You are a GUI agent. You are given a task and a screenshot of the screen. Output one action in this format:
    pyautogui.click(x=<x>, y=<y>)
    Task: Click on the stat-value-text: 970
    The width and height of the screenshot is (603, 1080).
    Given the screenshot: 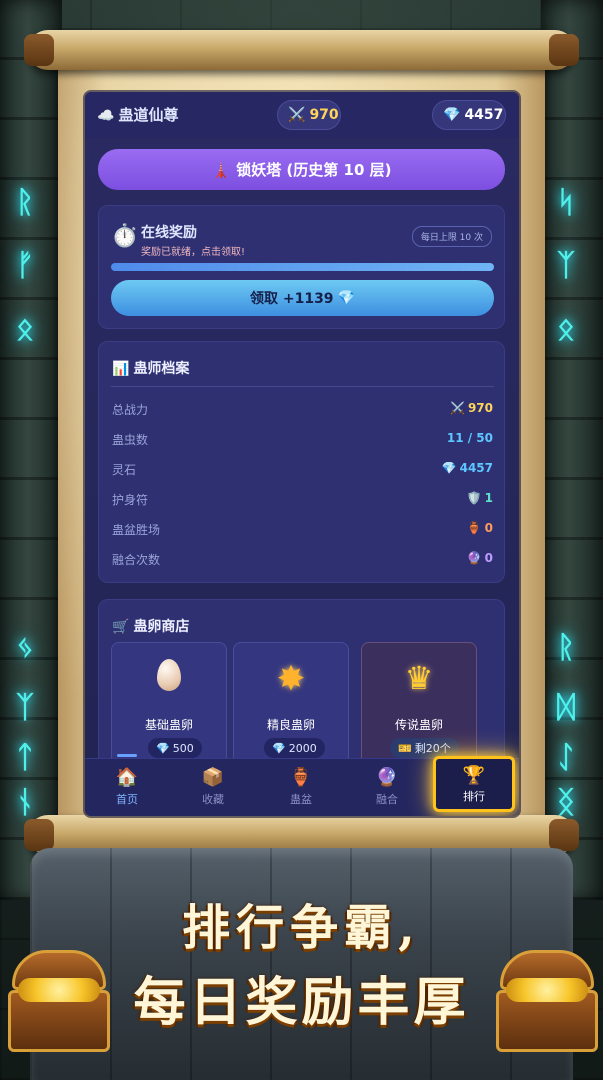 What is the action you would take?
    pyautogui.click(x=480, y=408)
    